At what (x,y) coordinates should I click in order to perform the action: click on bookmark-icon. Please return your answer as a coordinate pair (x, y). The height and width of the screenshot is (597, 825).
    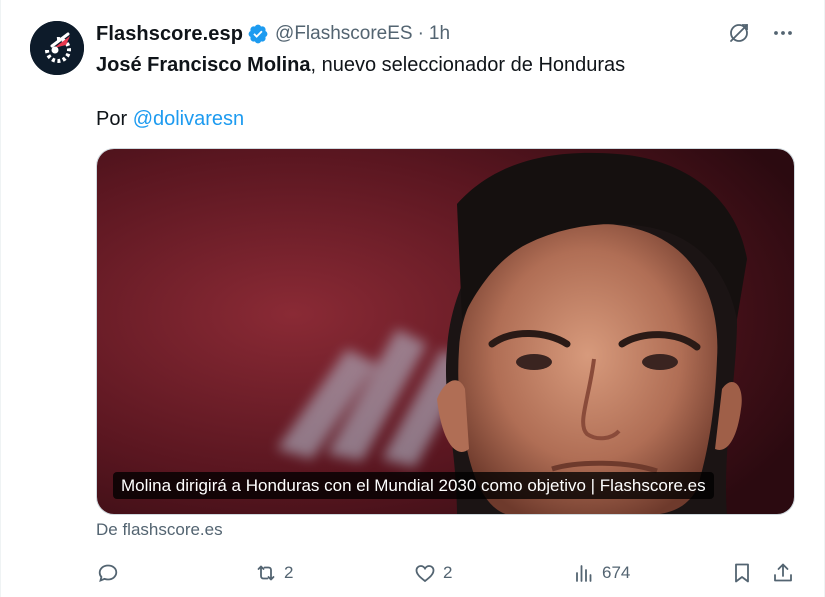
    Looking at the image, I should click on (742, 573).